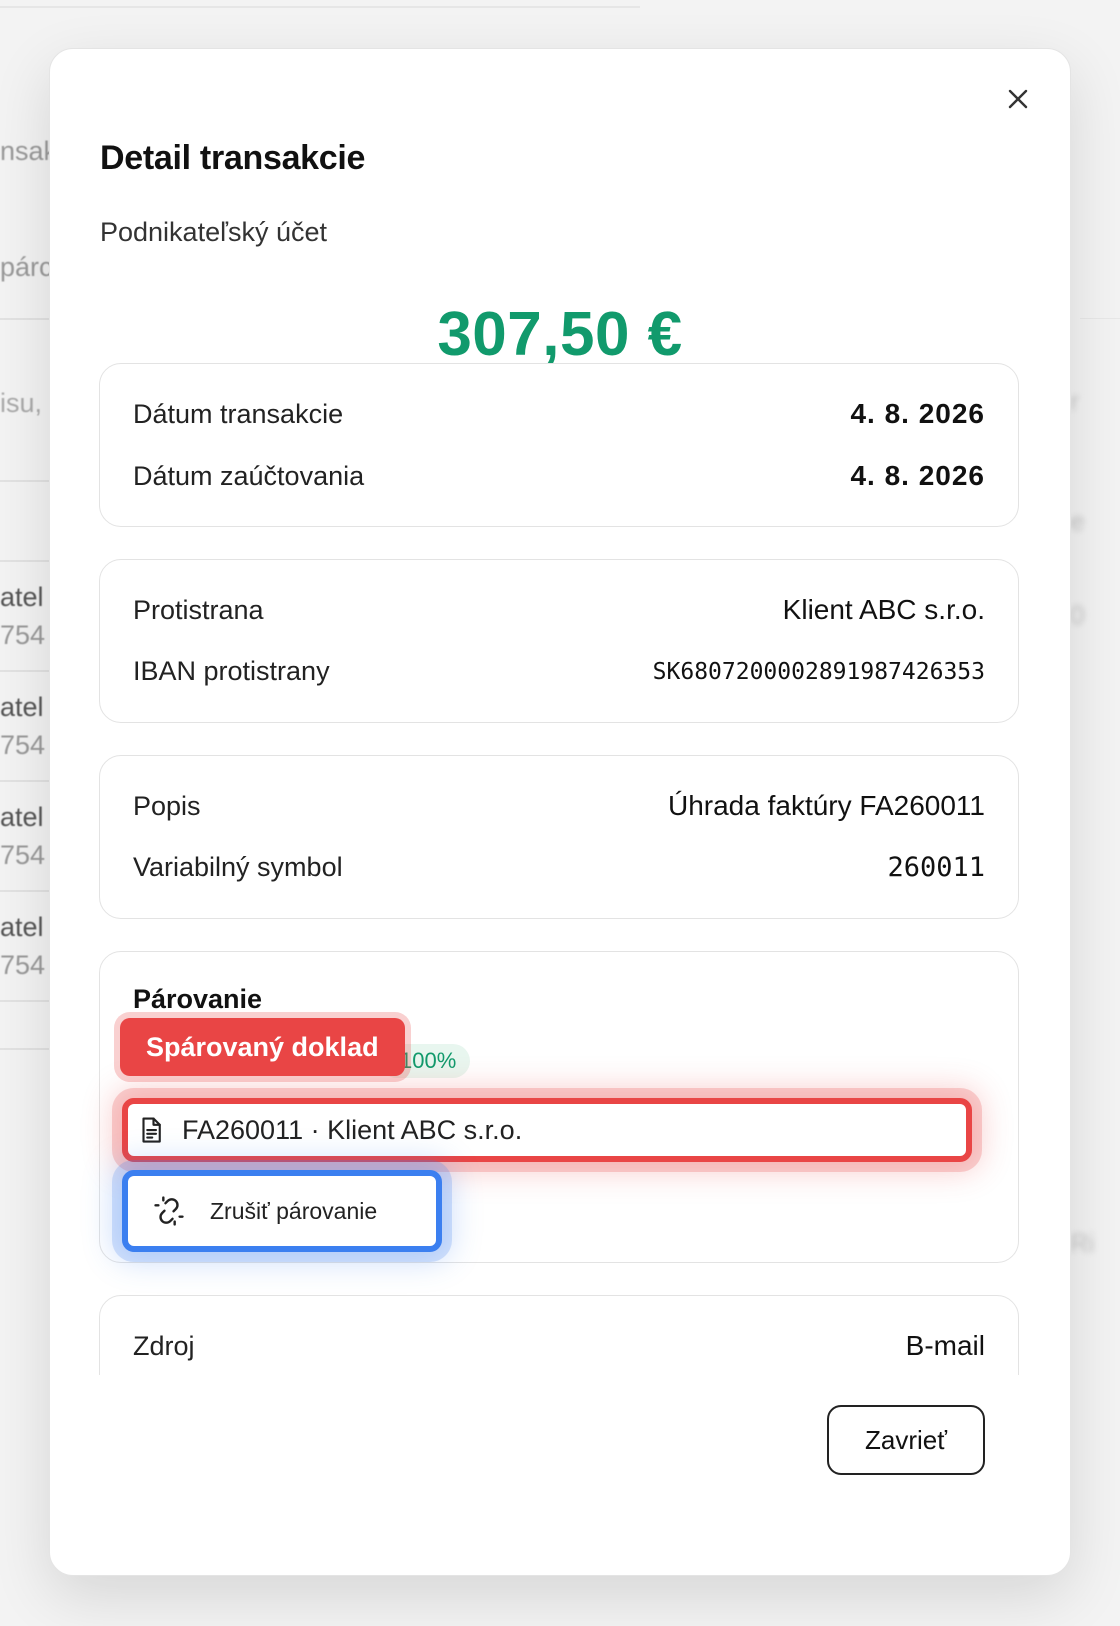  I want to click on dialog-title: Detail transakcie, so click(233, 158).